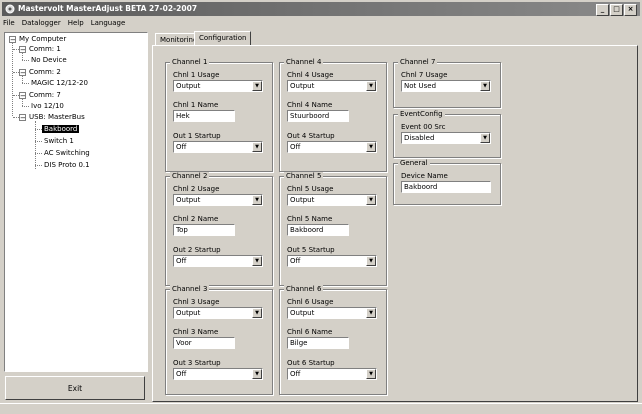 This screenshot has width=642, height=414. I want to click on tree-node-usb: USB: MasterBus, so click(57, 117).